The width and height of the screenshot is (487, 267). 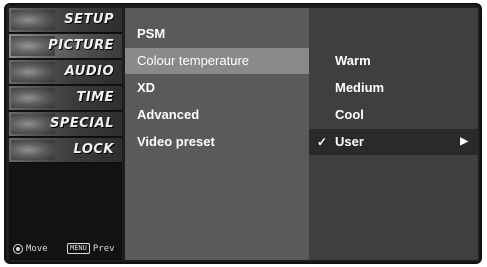 I want to click on category-time: TIME, so click(x=65, y=98).